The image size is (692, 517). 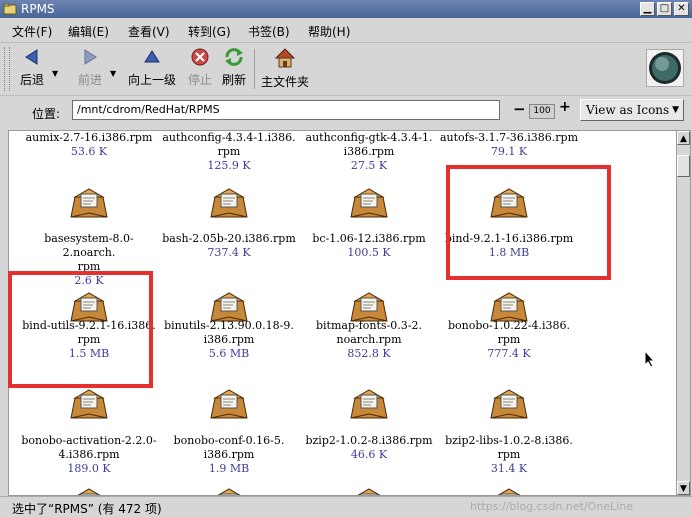 I want to click on file-item: bash-2.05b-20.i386.rpm 737.4 K, so click(x=229, y=246).